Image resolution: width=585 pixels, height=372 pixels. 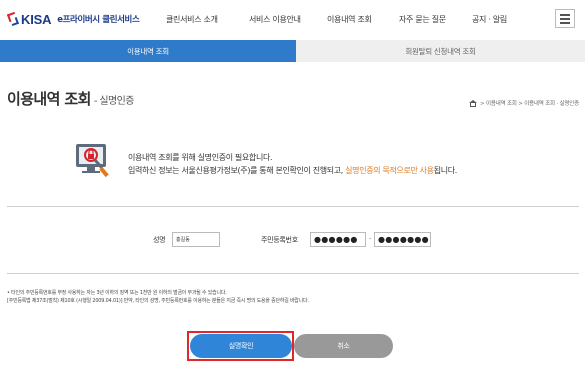 What do you see at coordinates (92, 161) in the screenshot?
I see `lock-monitor-search-icon` at bounding box center [92, 161].